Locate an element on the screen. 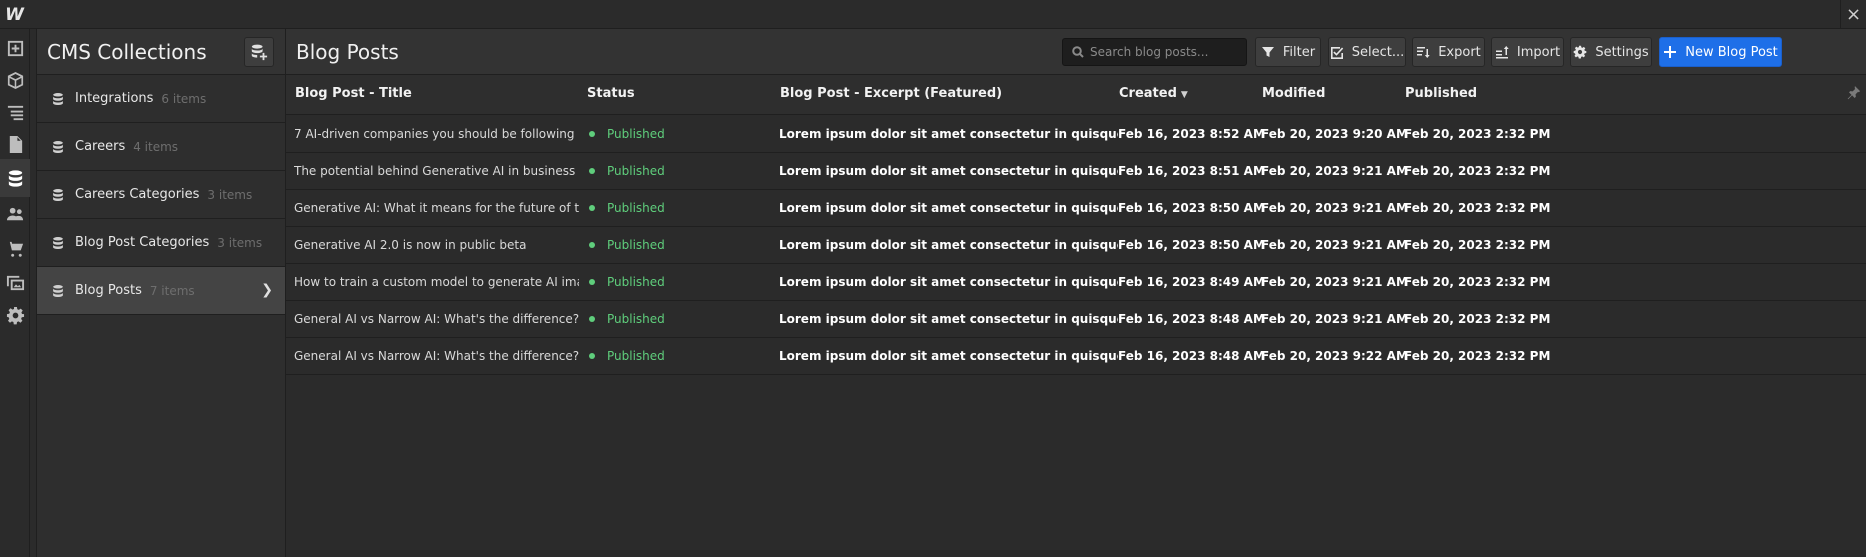  add-collection-button is located at coordinates (259, 51).